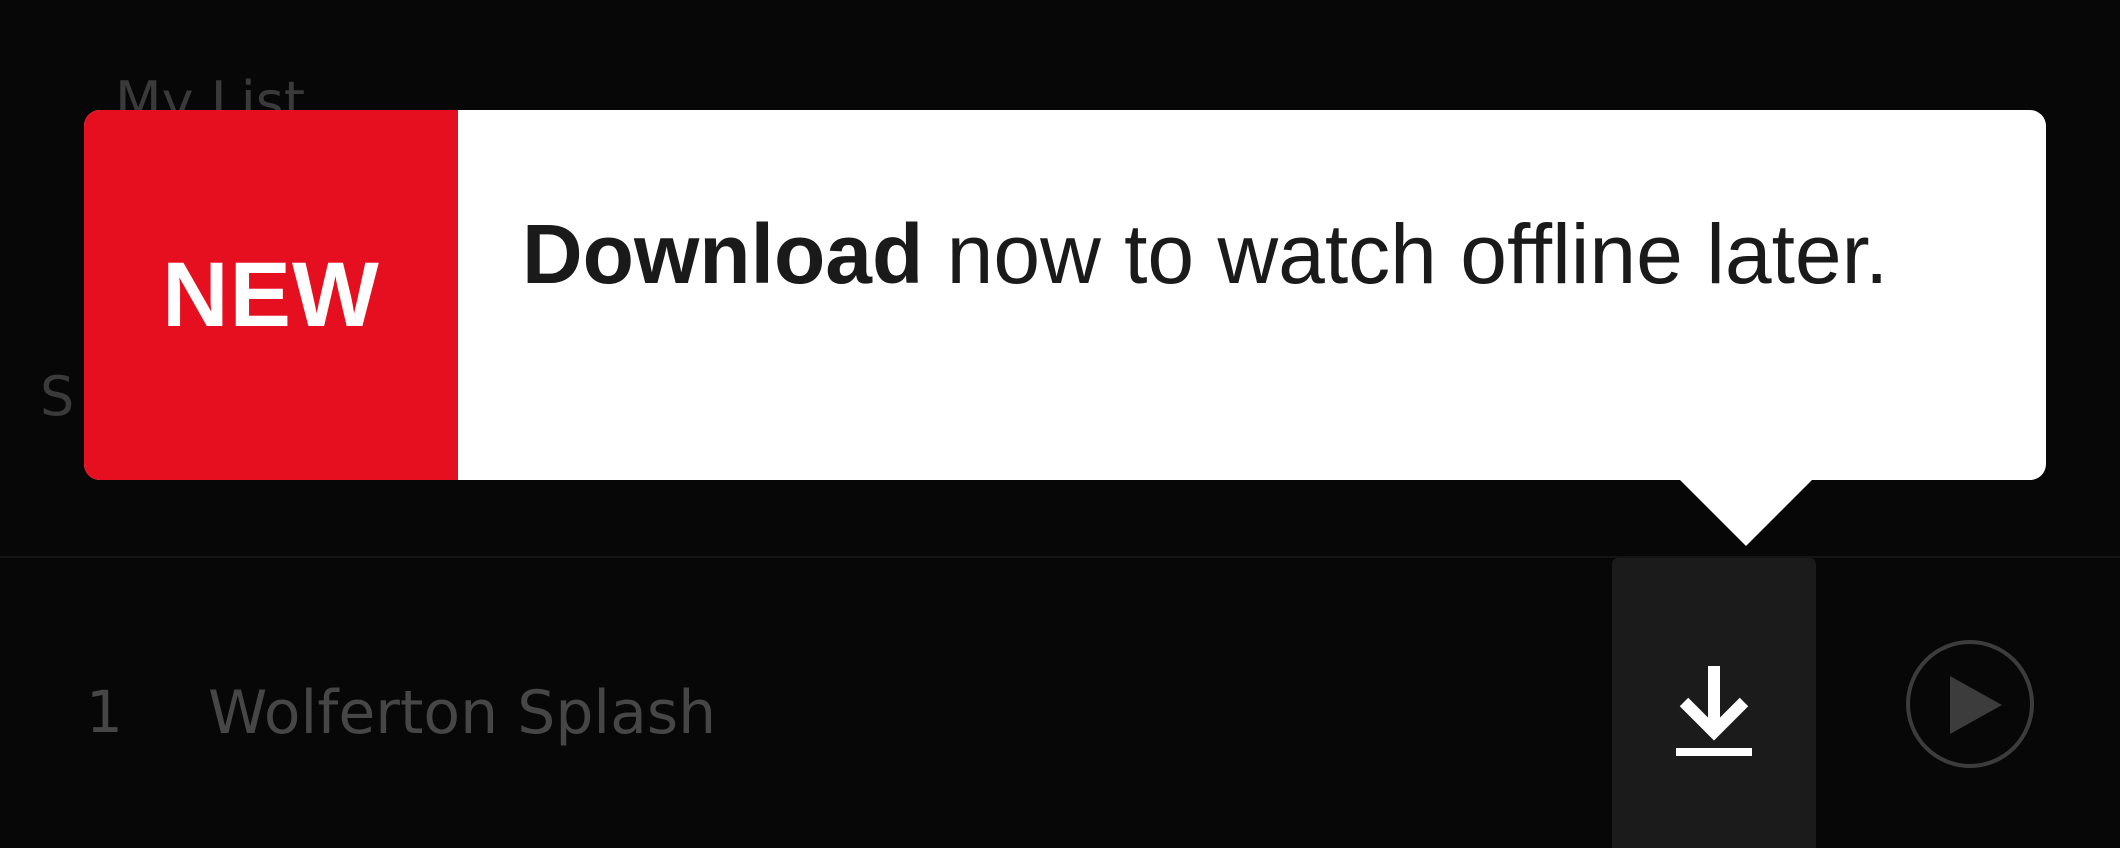 Image resolution: width=2120 pixels, height=848 pixels. What do you see at coordinates (104, 712) in the screenshot?
I see `episode-number: 1` at bounding box center [104, 712].